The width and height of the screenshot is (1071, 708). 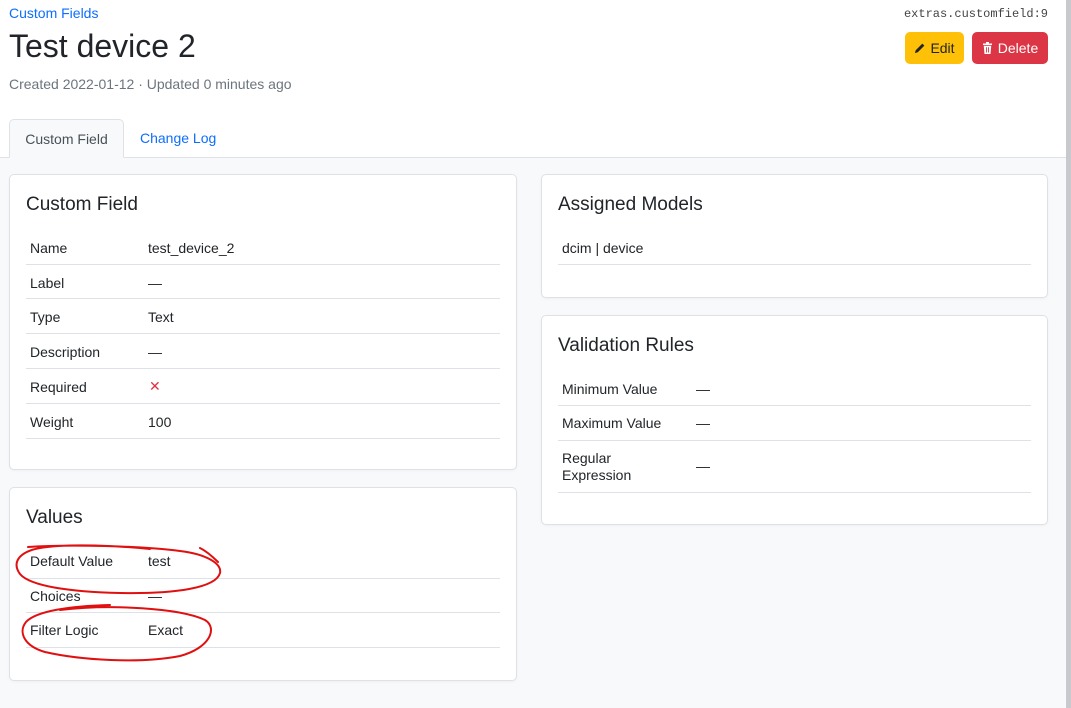 What do you see at coordinates (65, 352) in the screenshot?
I see `field-key: Description` at bounding box center [65, 352].